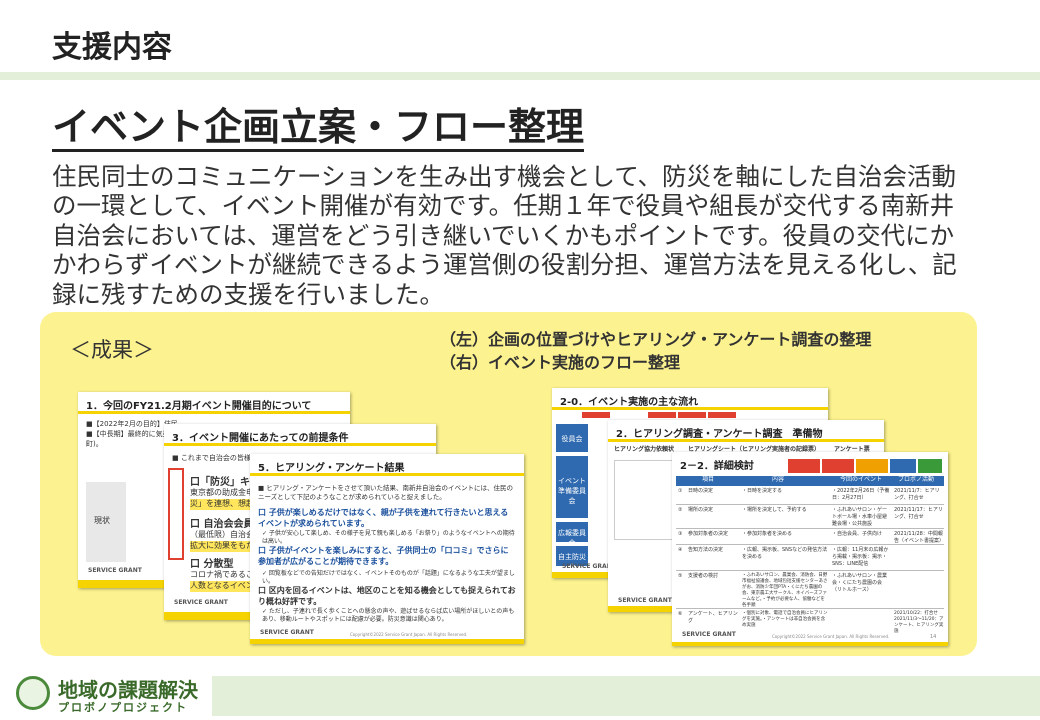 This screenshot has height=720, width=1040. I want to click on left-slide-1-label-now: 現状, so click(102, 520).